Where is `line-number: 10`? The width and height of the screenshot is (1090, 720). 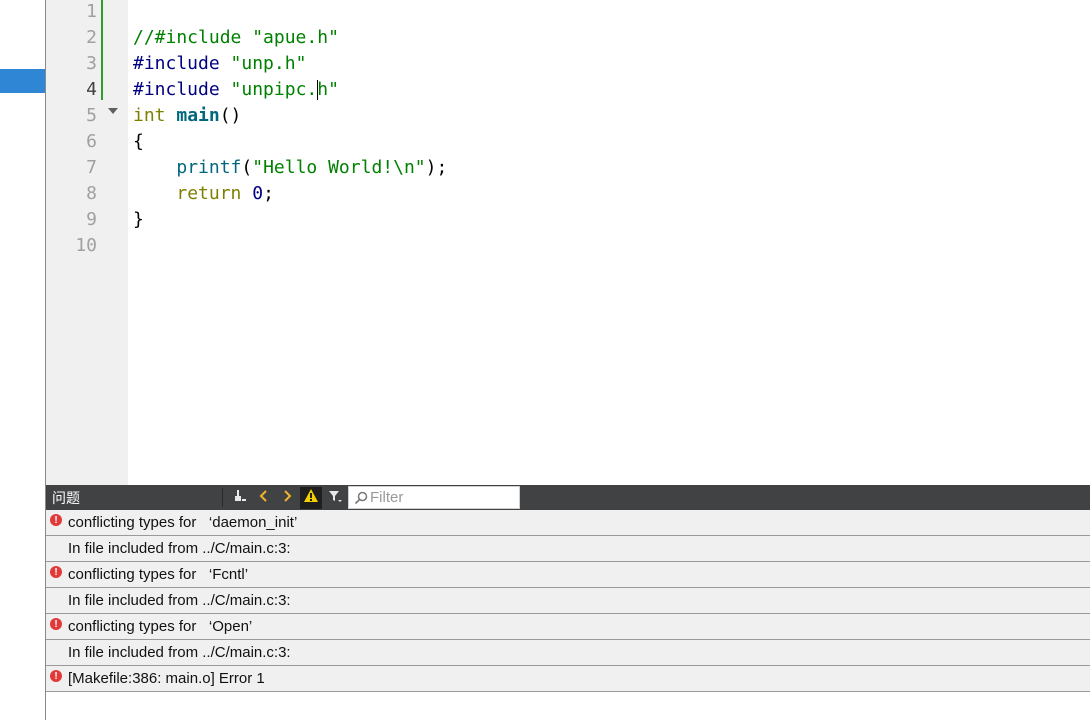 line-number: 10 is located at coordinates (86, 245).